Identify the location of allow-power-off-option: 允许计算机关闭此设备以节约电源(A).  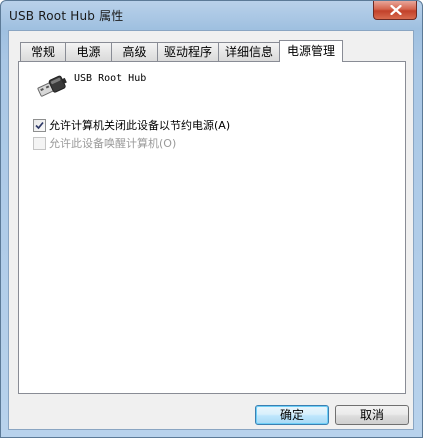
(131, 125).